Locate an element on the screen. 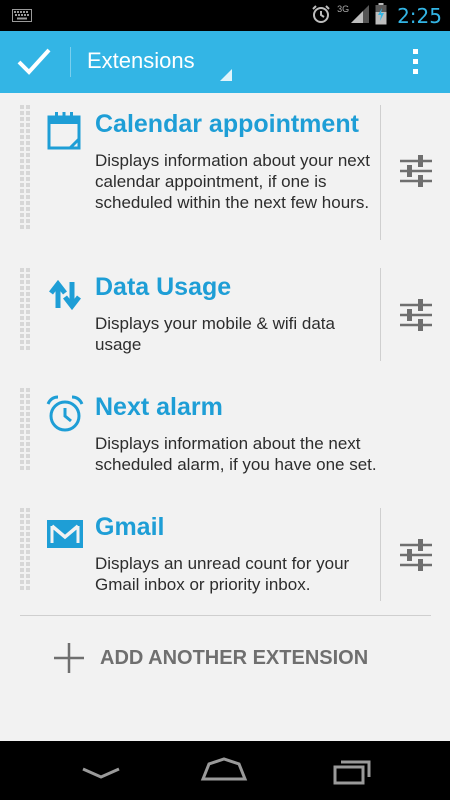 This screenshot has width=450, height=800. check-icon is located at coordinates (34, 62).